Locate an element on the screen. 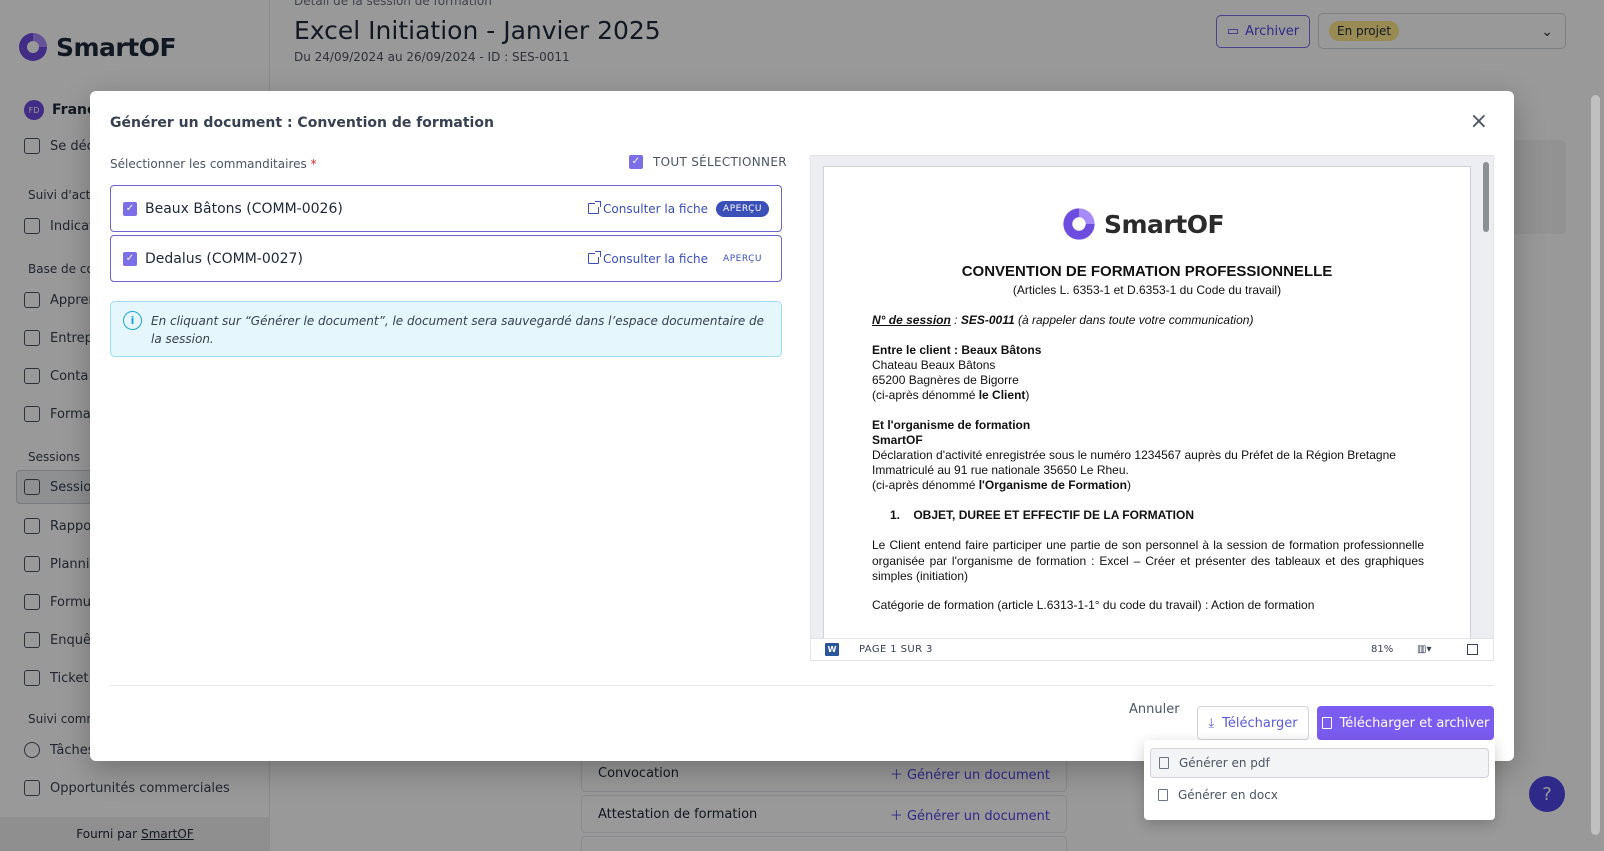 This screenshot has width=1604, height=851. select-all-checkbox: ✓ is located at coordinates (636, 162).